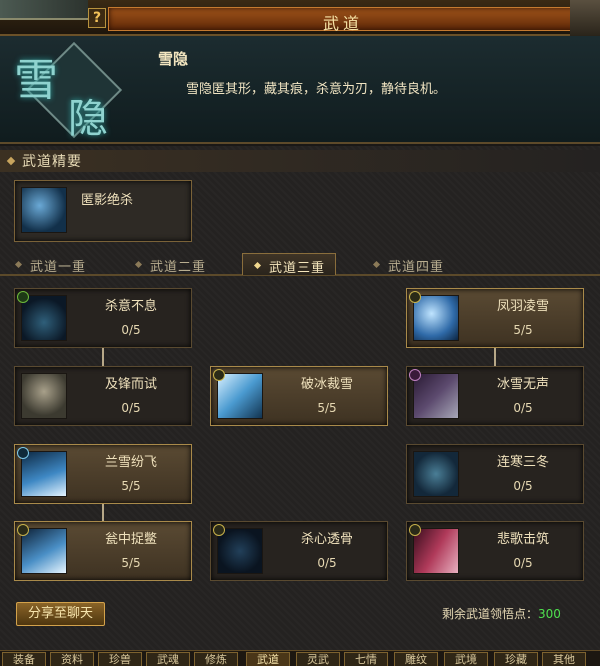  Describe the element at coordinates (495, 551) in the screenshot. I see `skill-node-bei-ge-ji-zhu: 悲歌击筑 0/5` at that location.